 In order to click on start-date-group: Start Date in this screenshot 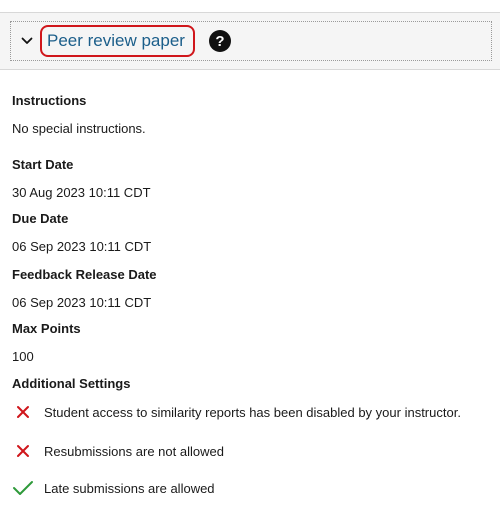, I will do `click(42, 165)`.